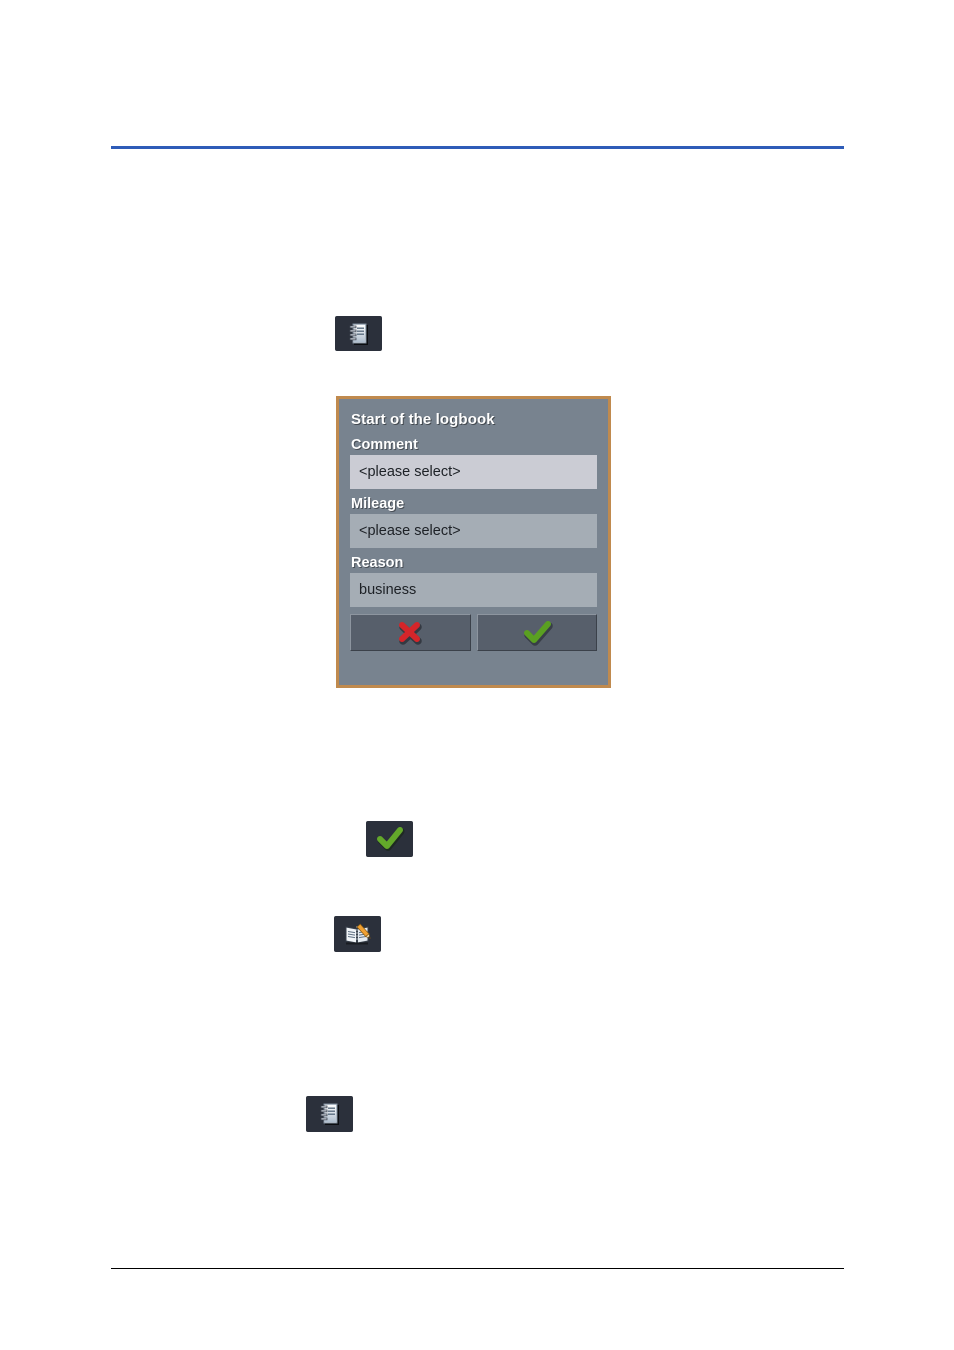 The image size is (954, 1350). I want to click on logbook-edit-icon-button, so click(357, 934).